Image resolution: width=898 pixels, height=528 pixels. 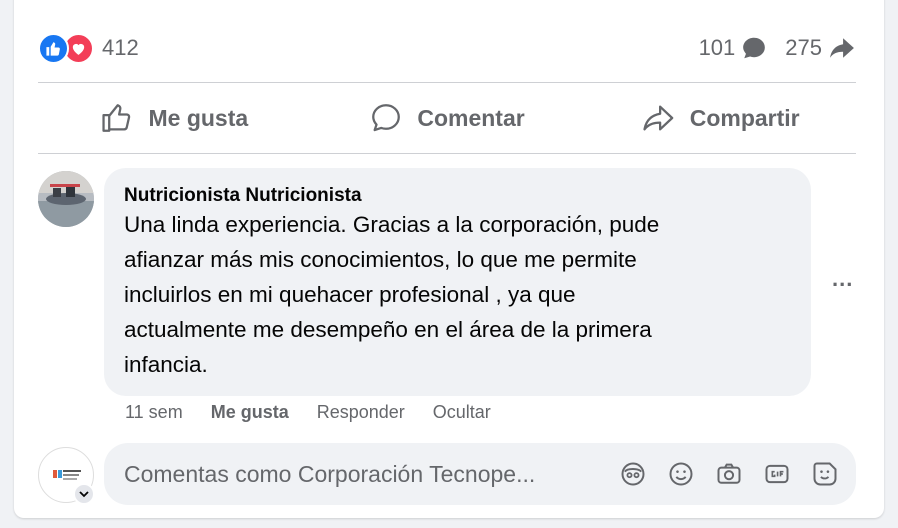 I want to click on post-stats: 412 101 275, so click(x=447, y=48).